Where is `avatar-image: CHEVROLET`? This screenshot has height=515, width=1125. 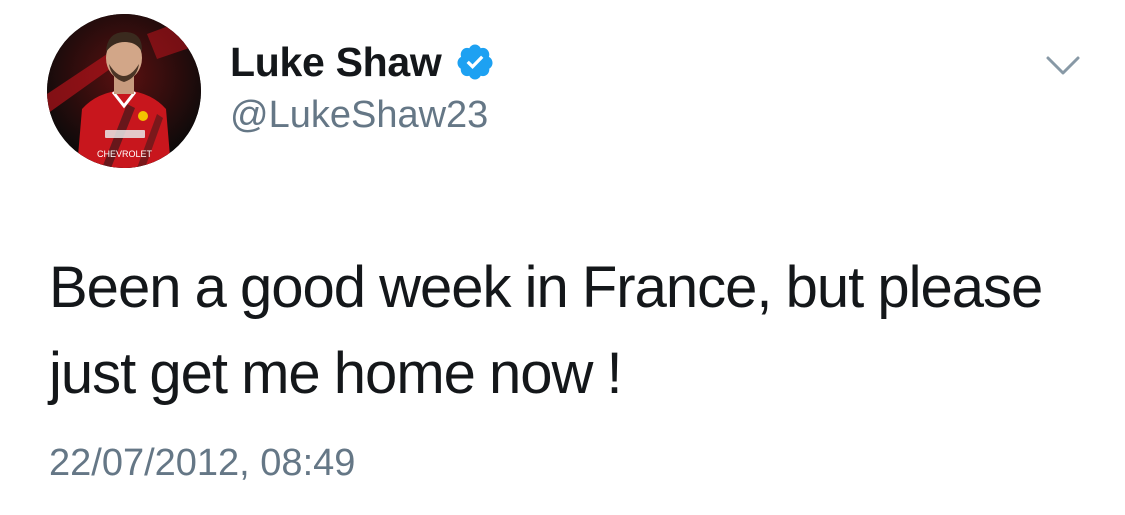
avatar-image: CHEVROLET is located at coordinates (124, 91).